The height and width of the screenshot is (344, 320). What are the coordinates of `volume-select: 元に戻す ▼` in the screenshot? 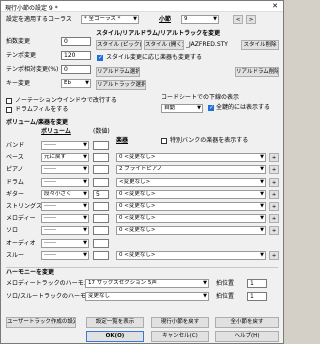 It's located at (65, 157).